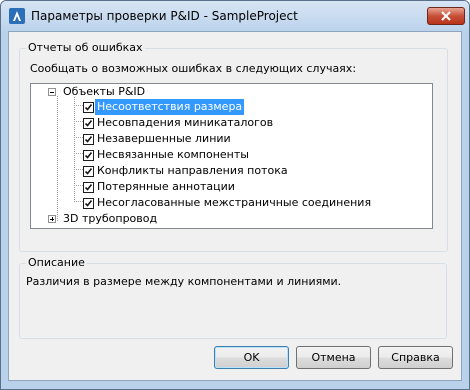 The height and width of the screenshot is (390, 470). I want to click on tree-item-flow-direction-conflicts: Конфликты направления потока, so click(231, 171).